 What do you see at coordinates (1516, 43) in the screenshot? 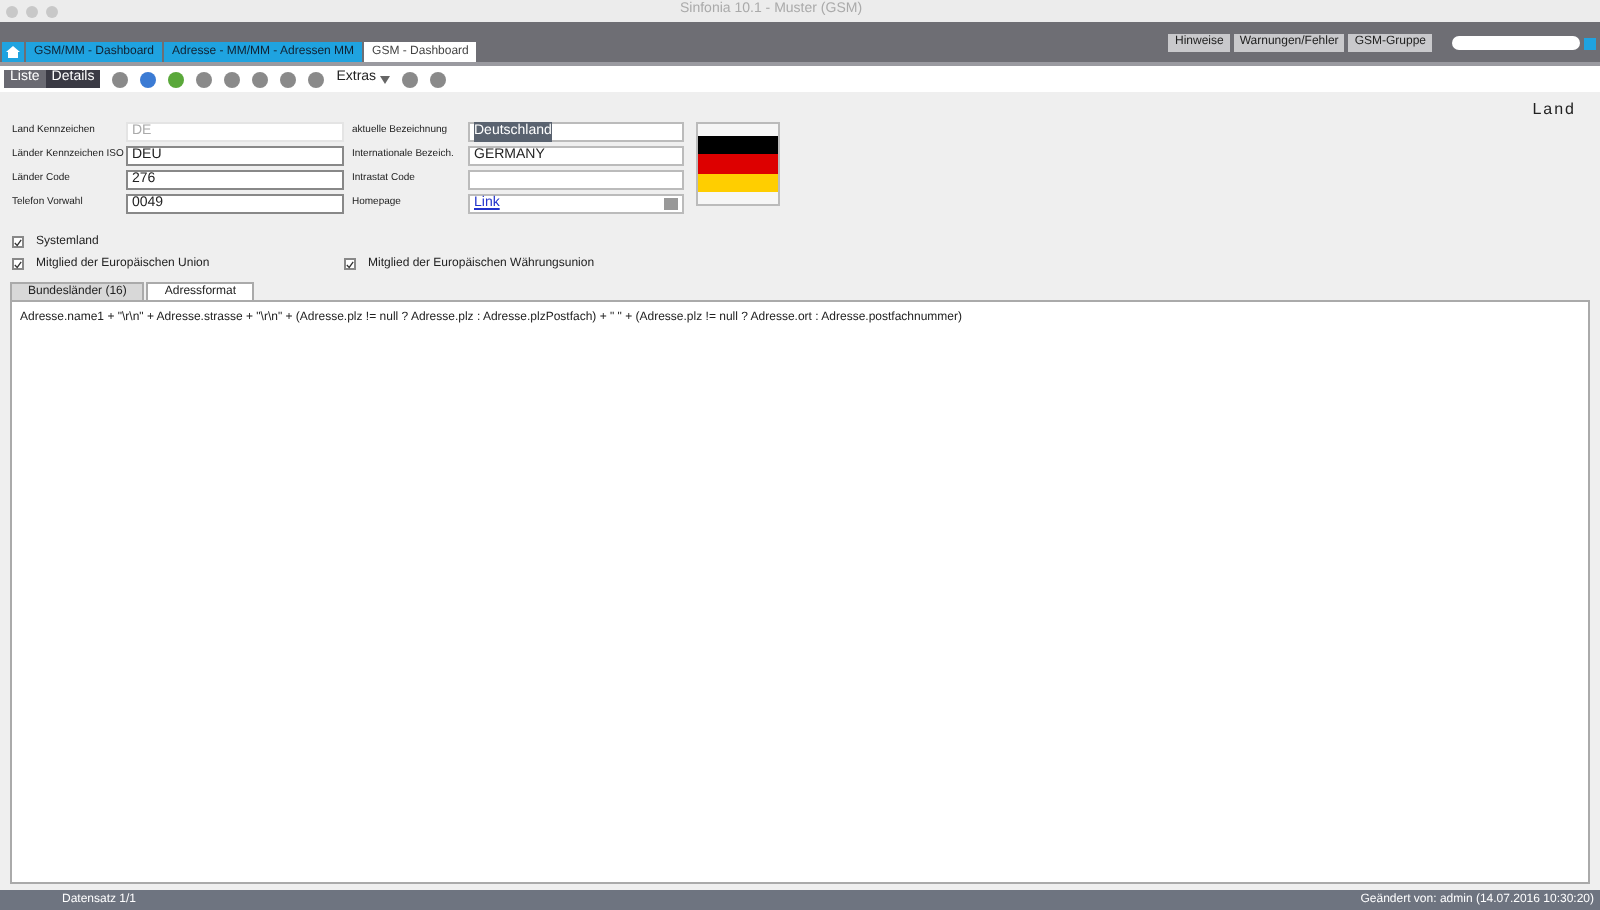
I see `search-field` at bounding box center [1516, 43].